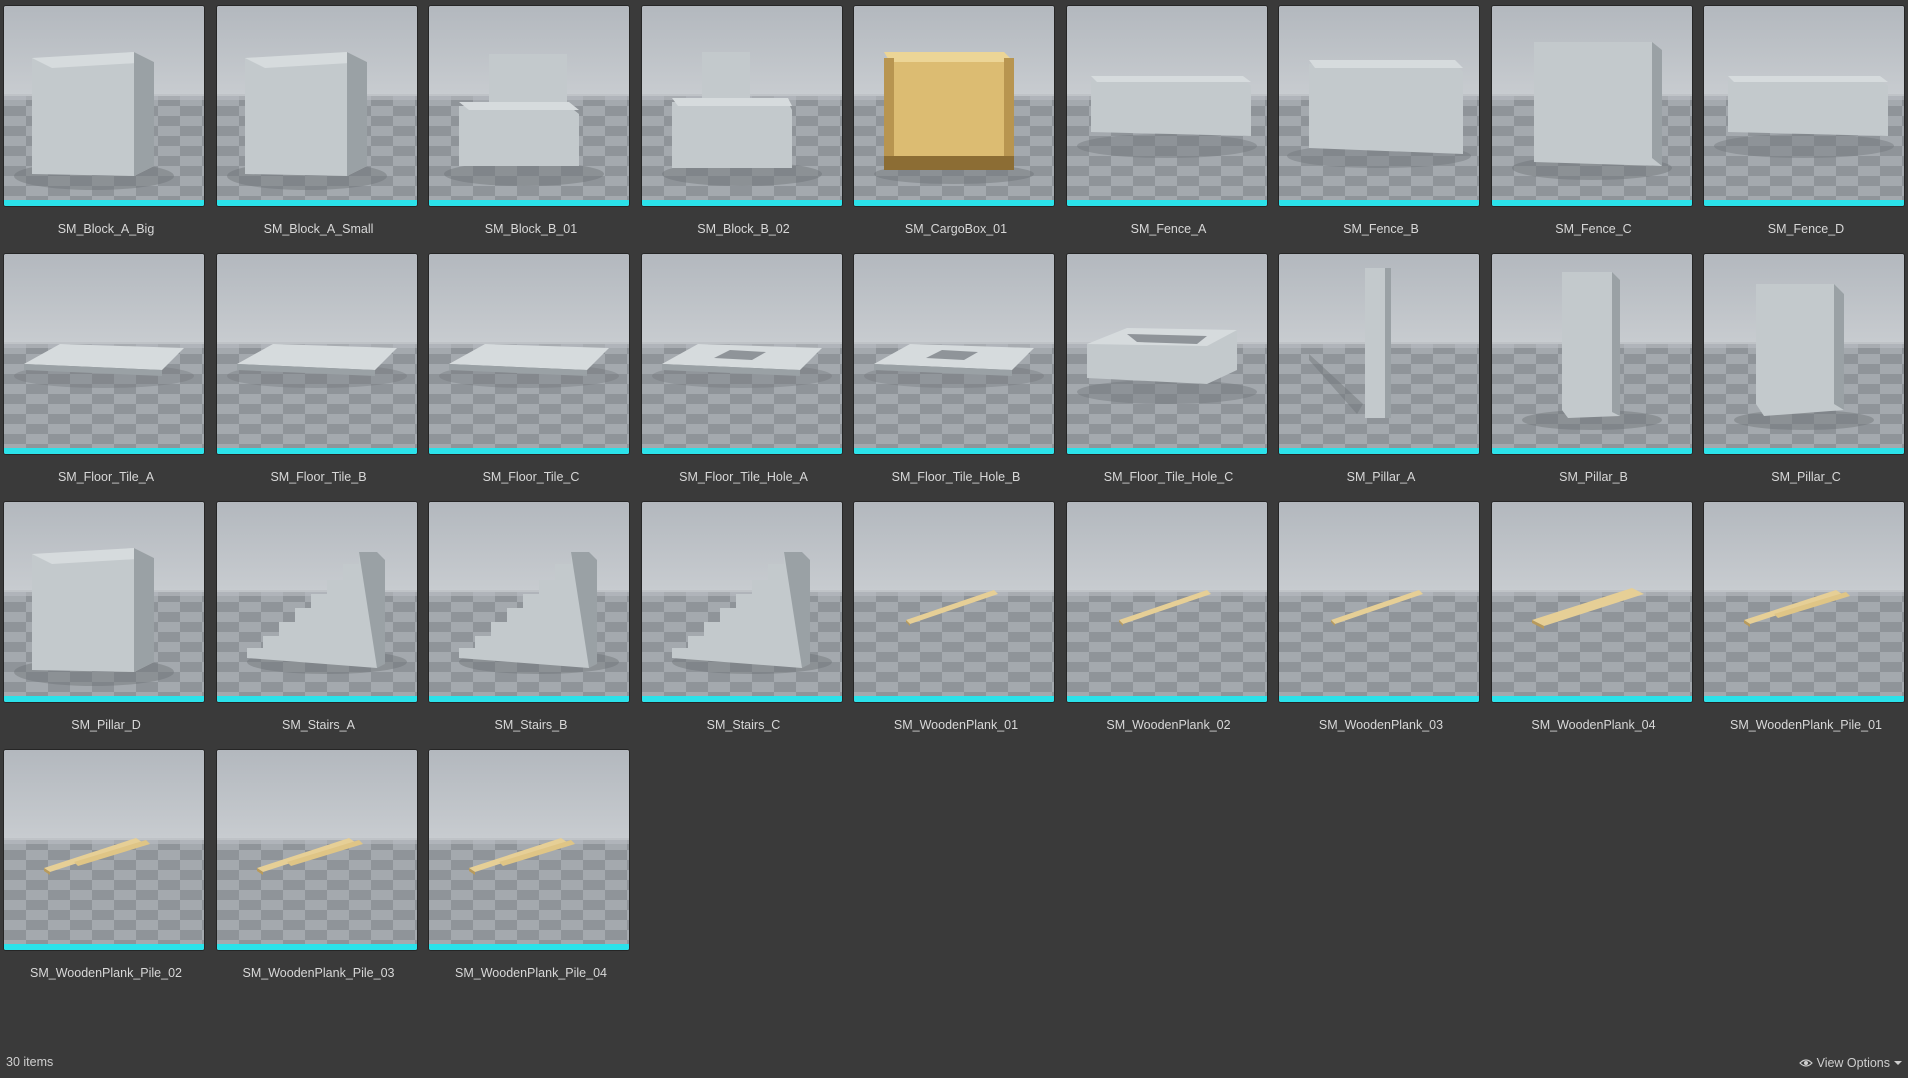  I want to click on asset-tile: SM_Stairs_C, so click(744, 618).